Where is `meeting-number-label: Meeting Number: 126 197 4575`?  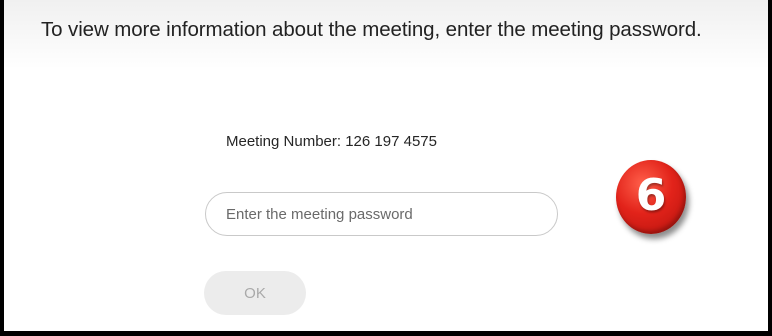 meeting-number-label: Meeting Number: 126 197 4575 is located at coordinates (331, 141).